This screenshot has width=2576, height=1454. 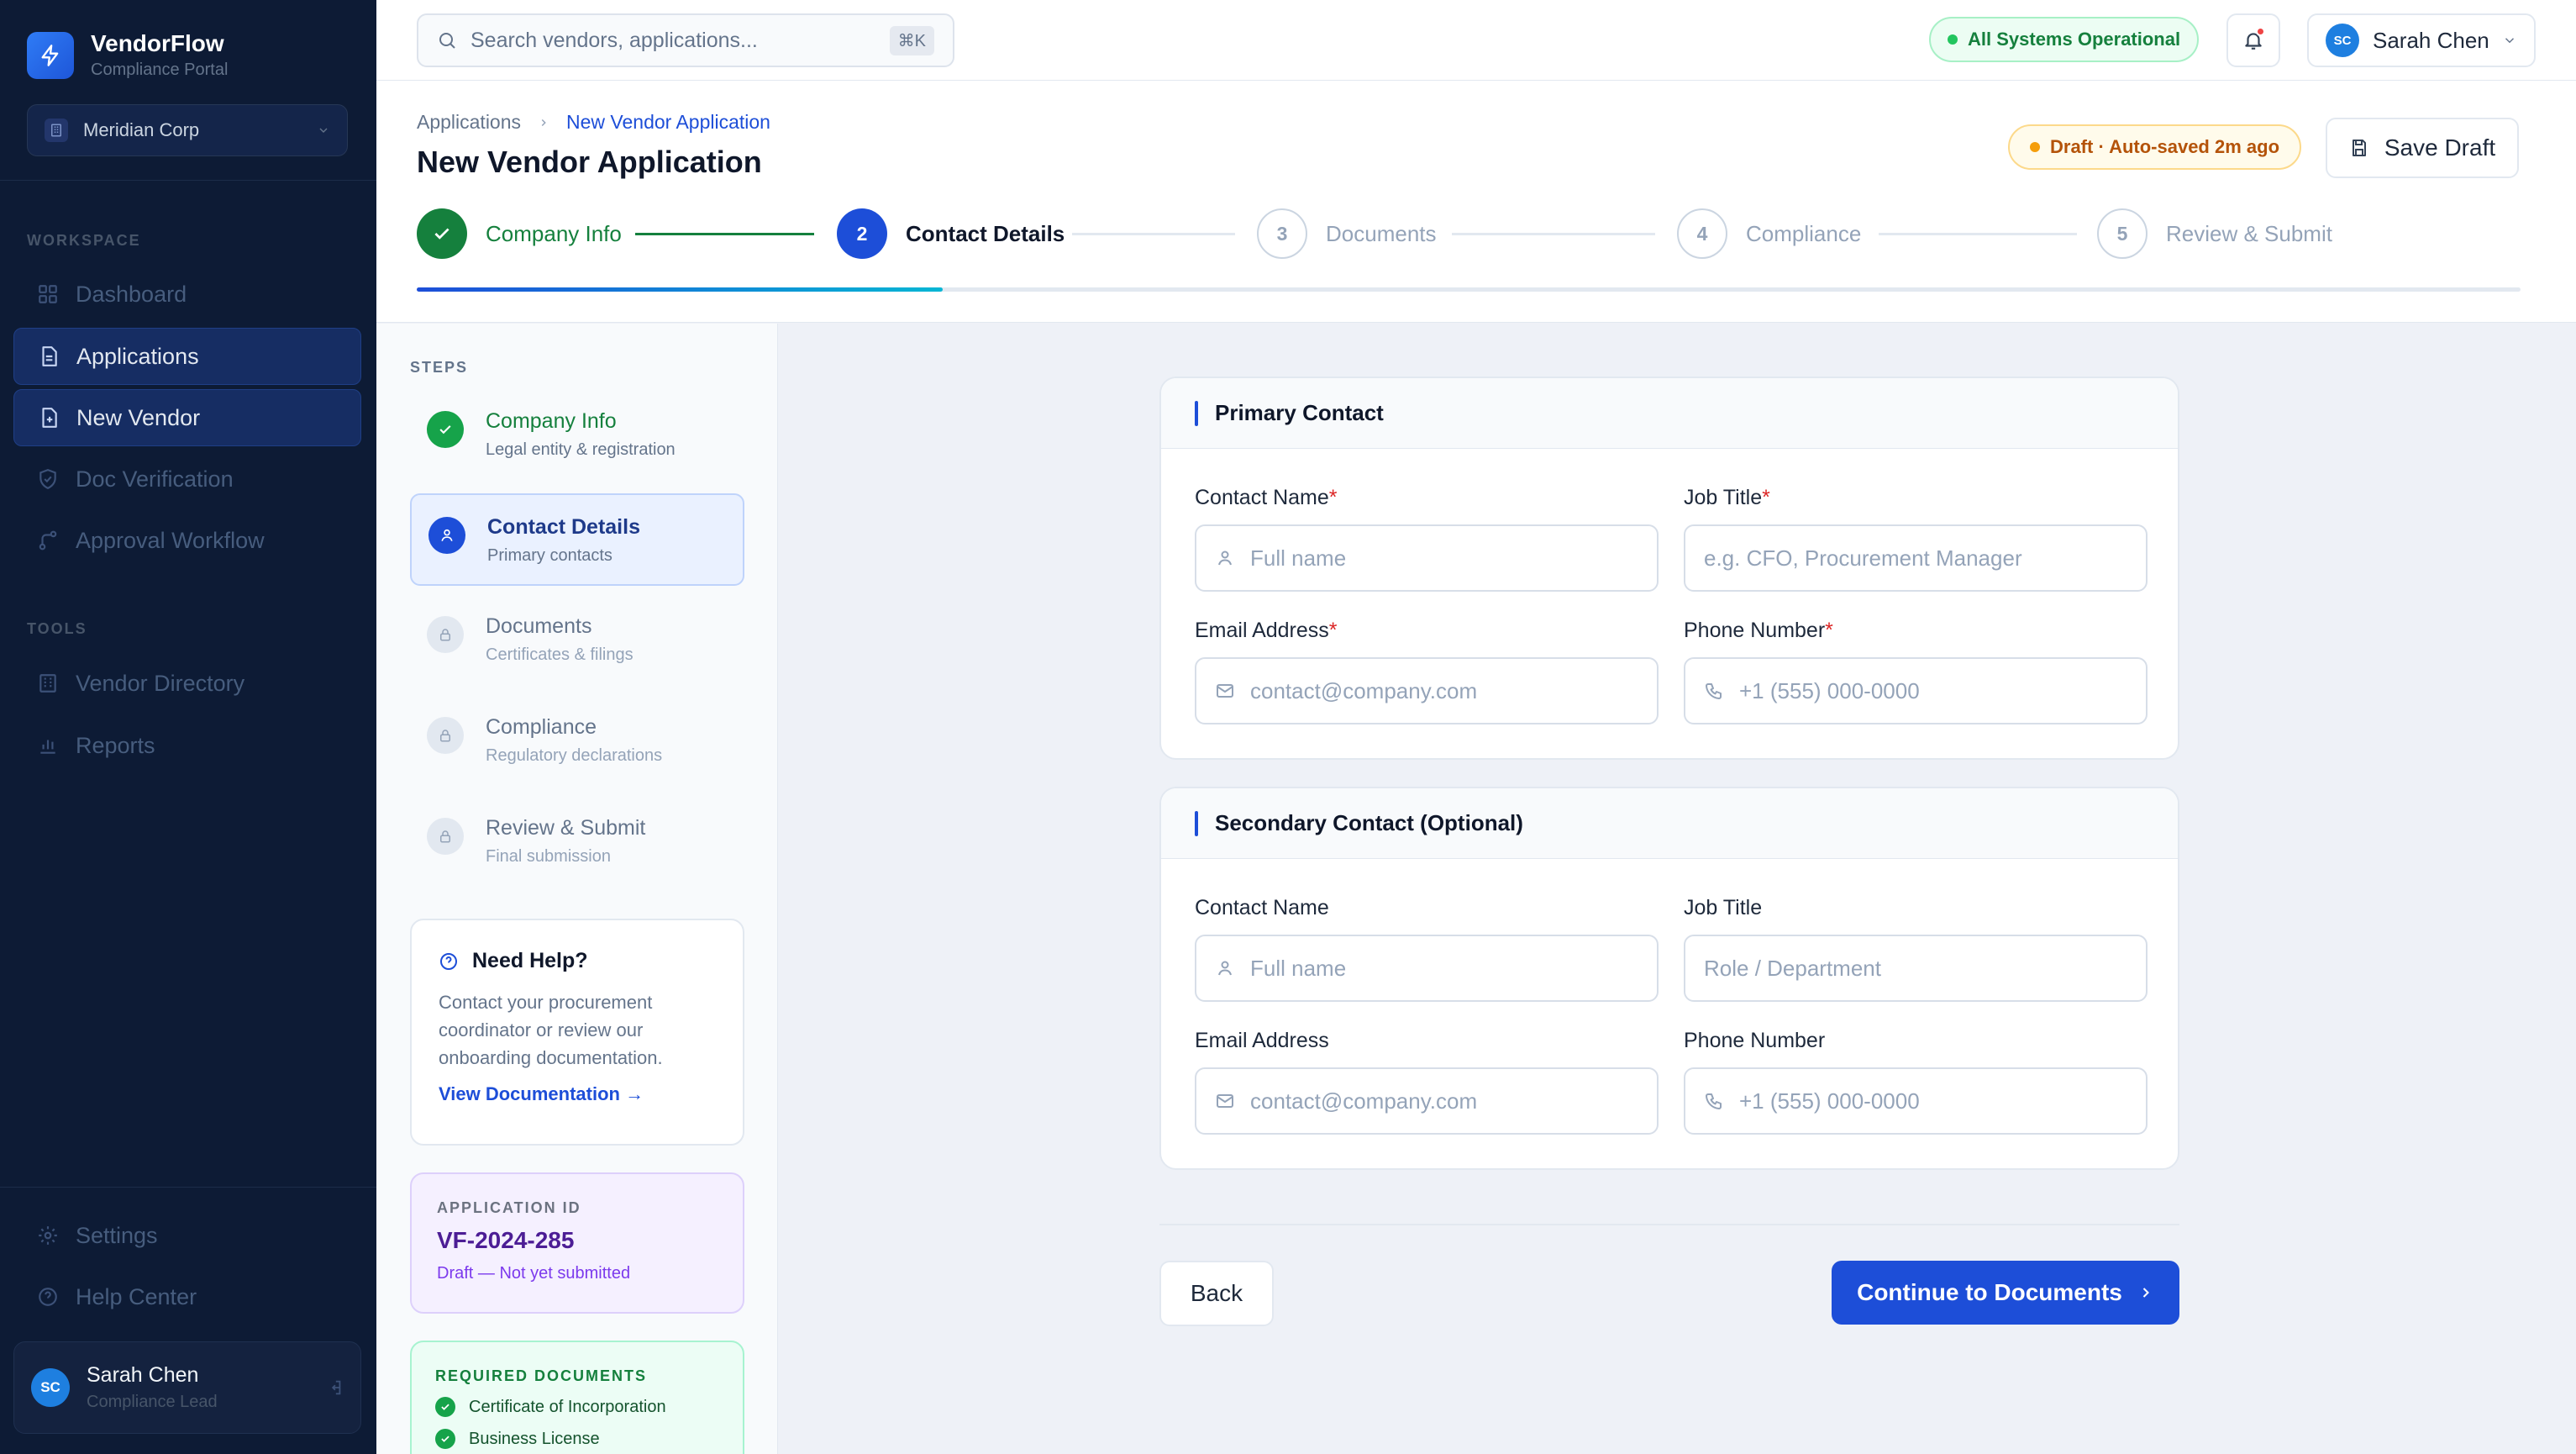 I want to click on status-dot, so click(x=1953, y=39).